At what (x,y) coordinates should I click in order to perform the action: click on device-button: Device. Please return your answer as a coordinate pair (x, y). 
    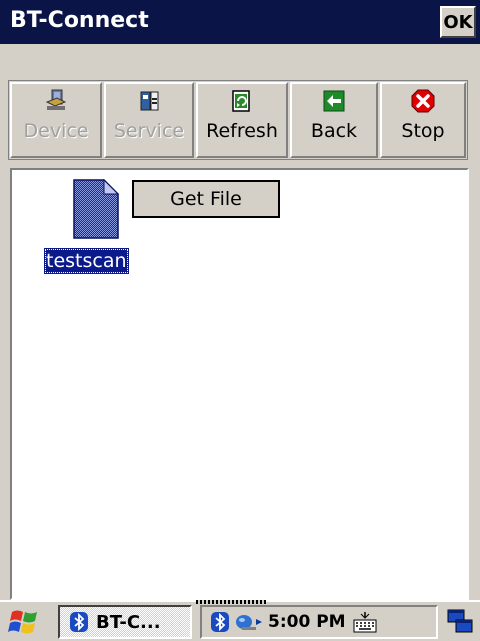
    Looking at the image, I should click on (56, 120).